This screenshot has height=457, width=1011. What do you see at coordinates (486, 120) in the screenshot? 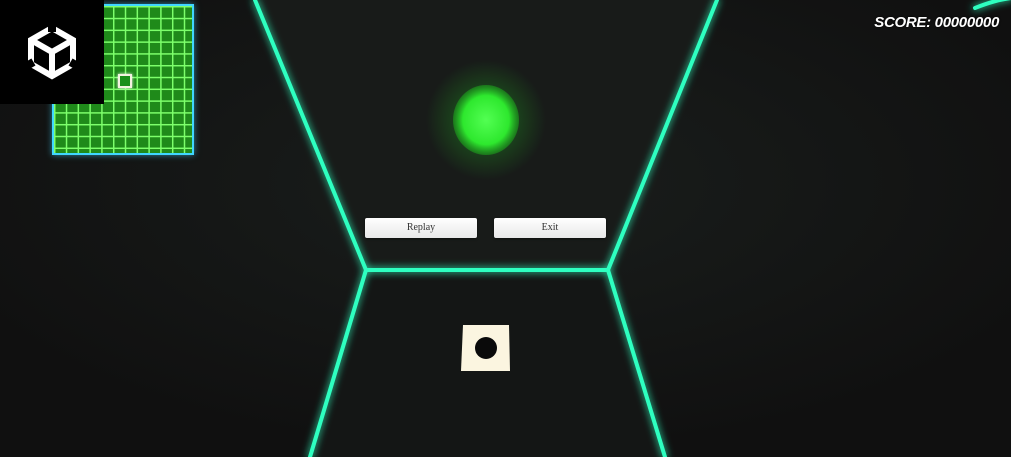
I see `green-orb` at bounding box center [486, 120].